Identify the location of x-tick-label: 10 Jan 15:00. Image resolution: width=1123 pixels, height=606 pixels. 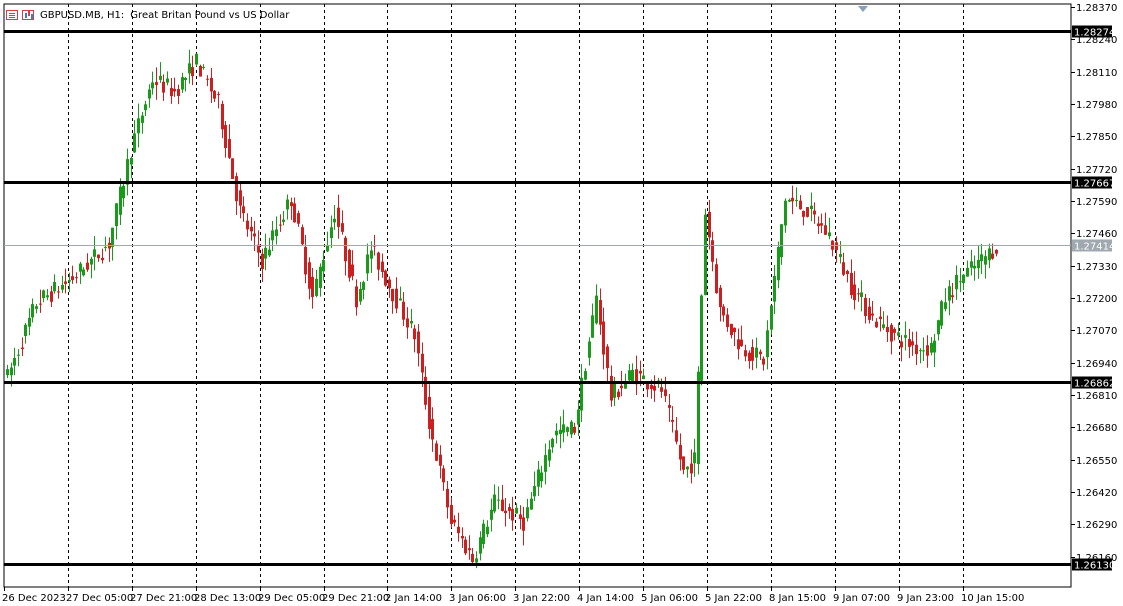
(992, 598).